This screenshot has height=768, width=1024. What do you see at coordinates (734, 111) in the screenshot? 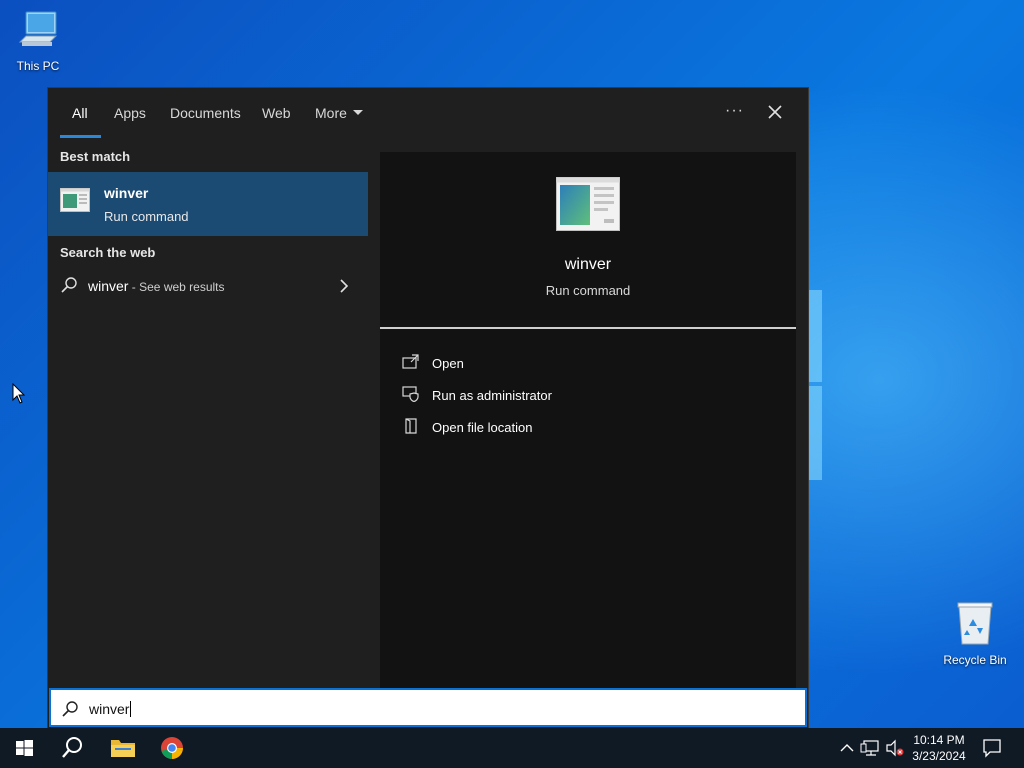
I see `more-options-button: ···` at bounding box center [734, 111].